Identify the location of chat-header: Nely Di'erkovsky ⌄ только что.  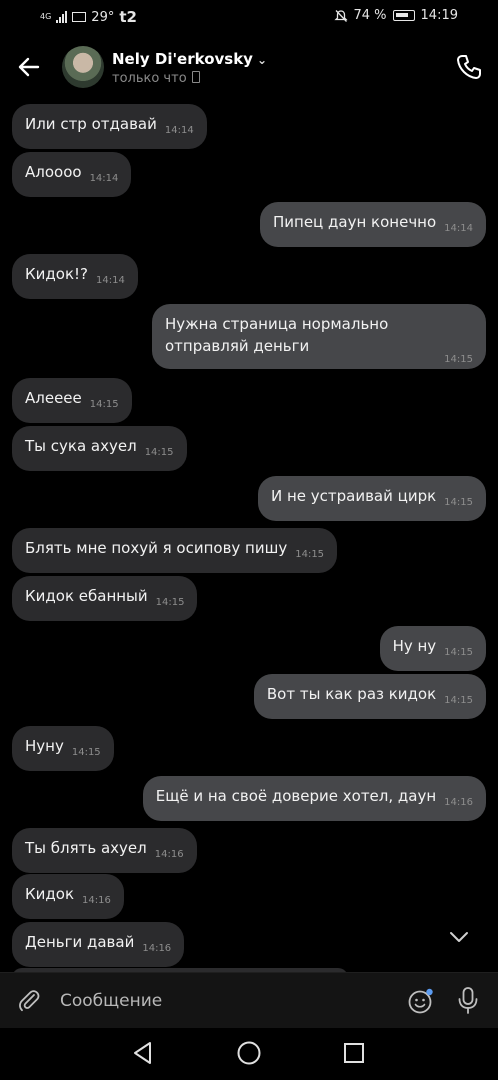
(249, 68).